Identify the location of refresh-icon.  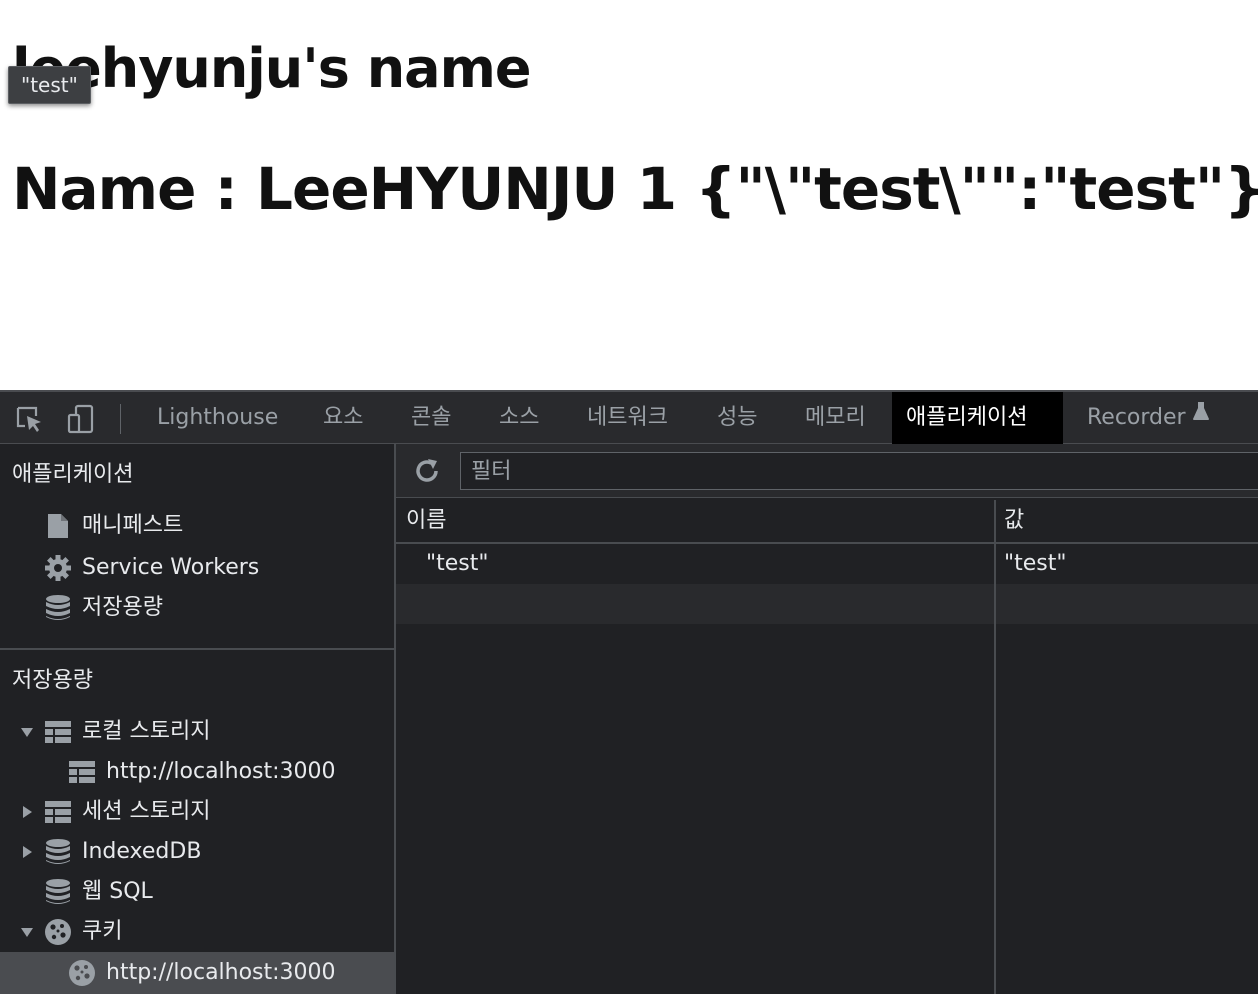
(427, 471).